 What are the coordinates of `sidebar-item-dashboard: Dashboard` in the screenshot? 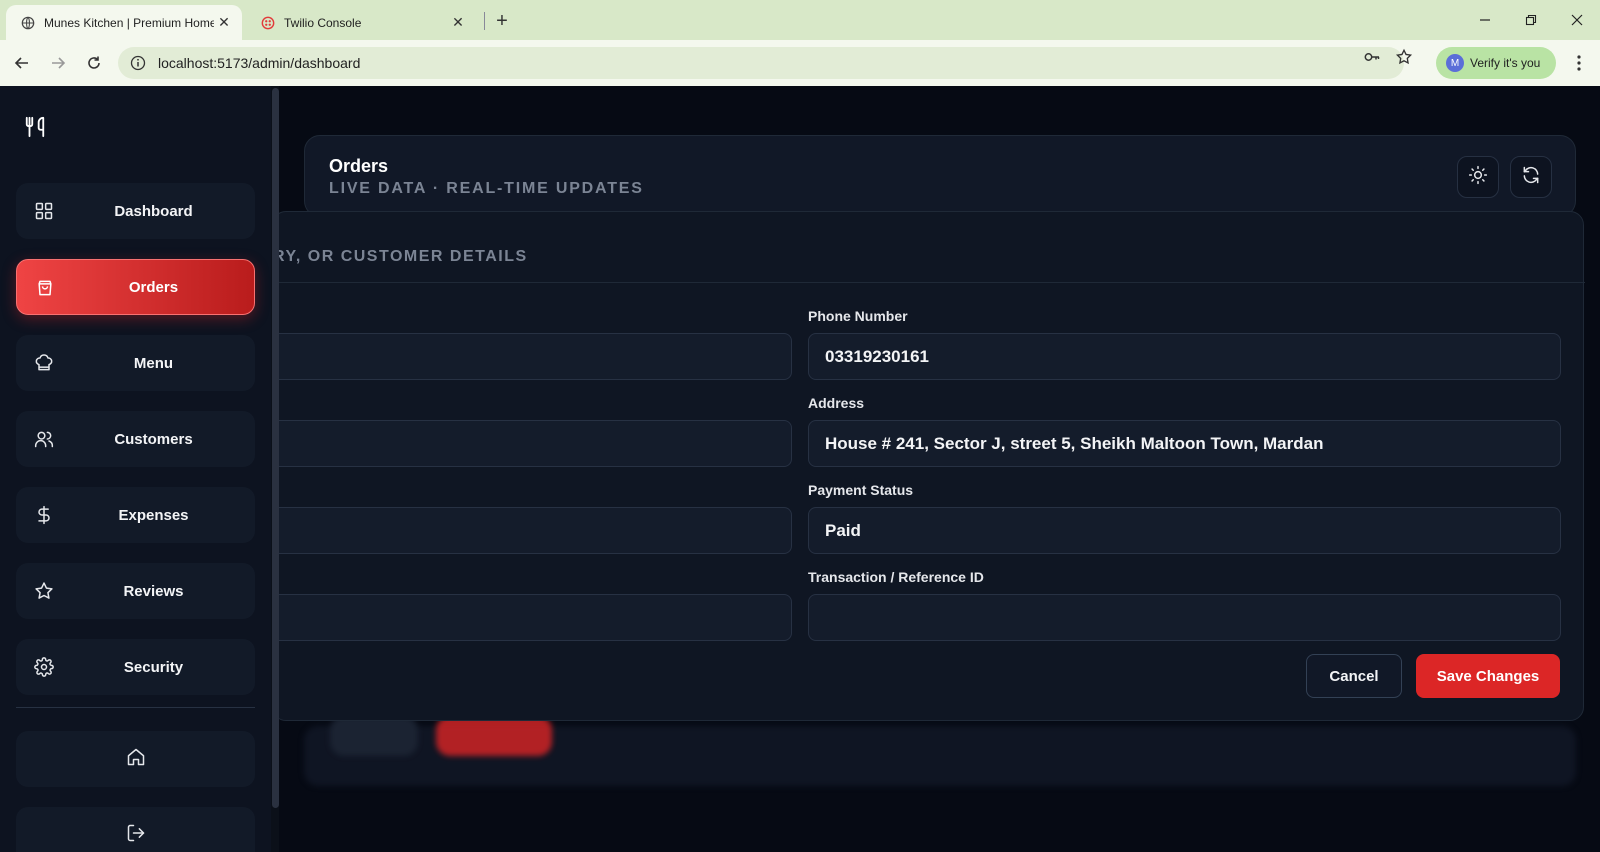 It's located at (135, 211).